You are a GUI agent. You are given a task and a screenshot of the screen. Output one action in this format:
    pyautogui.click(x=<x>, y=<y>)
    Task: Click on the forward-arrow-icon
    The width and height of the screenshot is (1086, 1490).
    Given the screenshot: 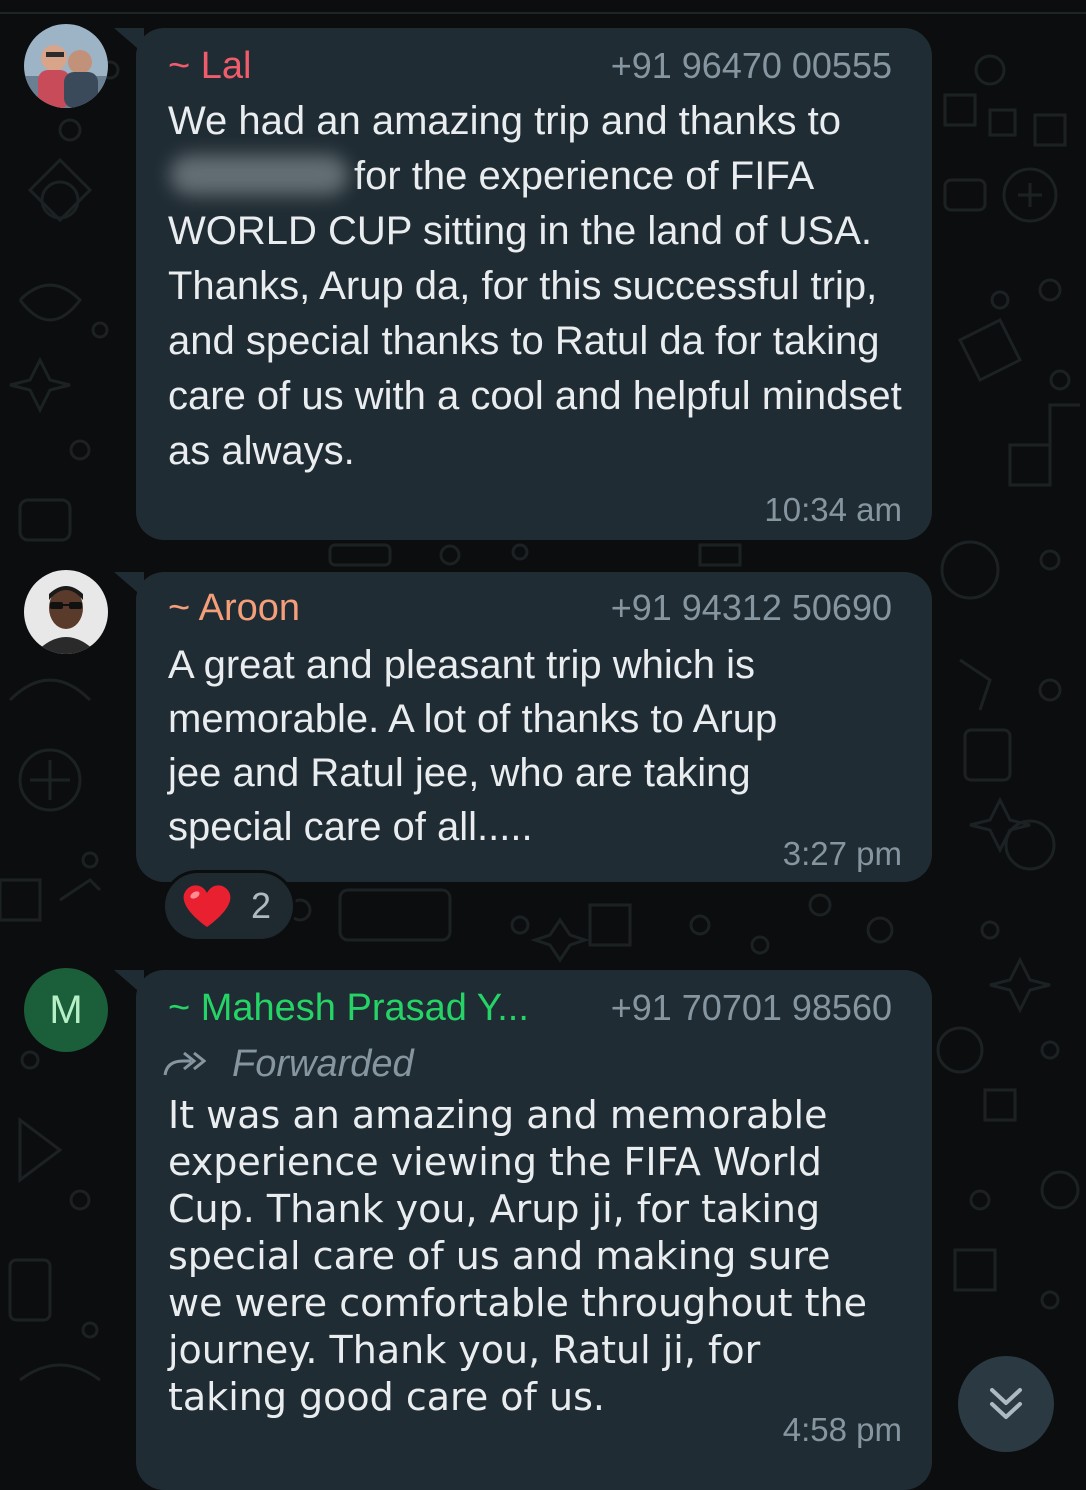 What is the action you would take?
    pyautogui.click(x=184, y=1063)
    